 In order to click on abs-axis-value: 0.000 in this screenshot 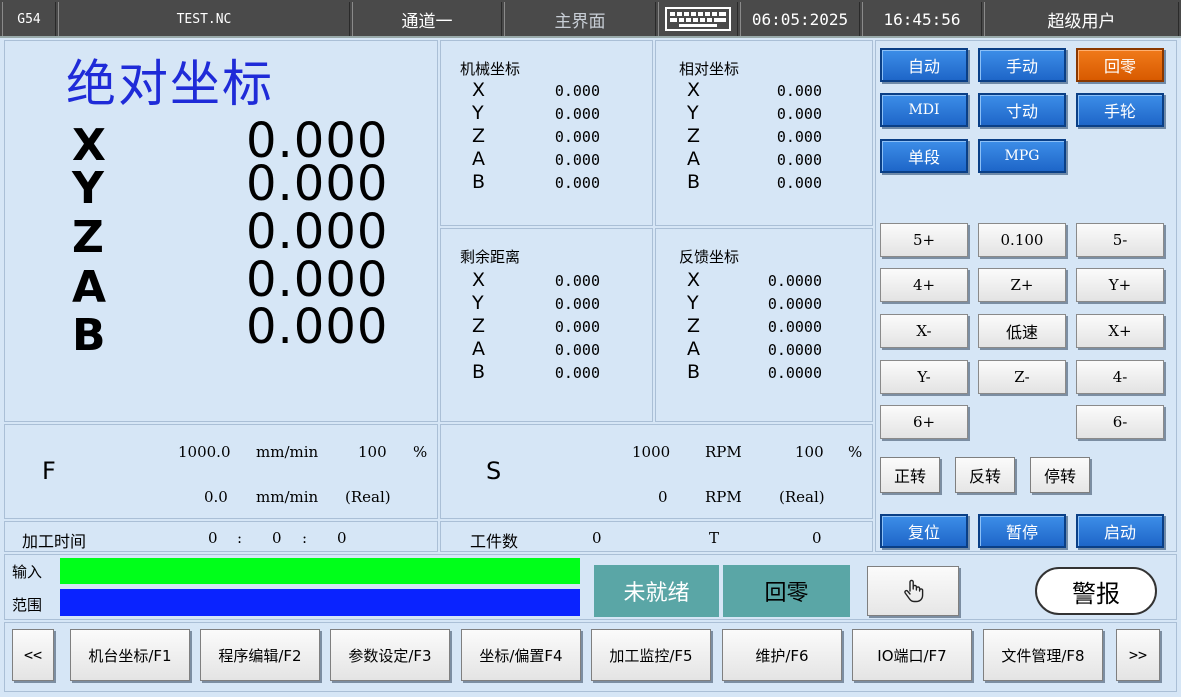, I will do `click(317, 327)`.